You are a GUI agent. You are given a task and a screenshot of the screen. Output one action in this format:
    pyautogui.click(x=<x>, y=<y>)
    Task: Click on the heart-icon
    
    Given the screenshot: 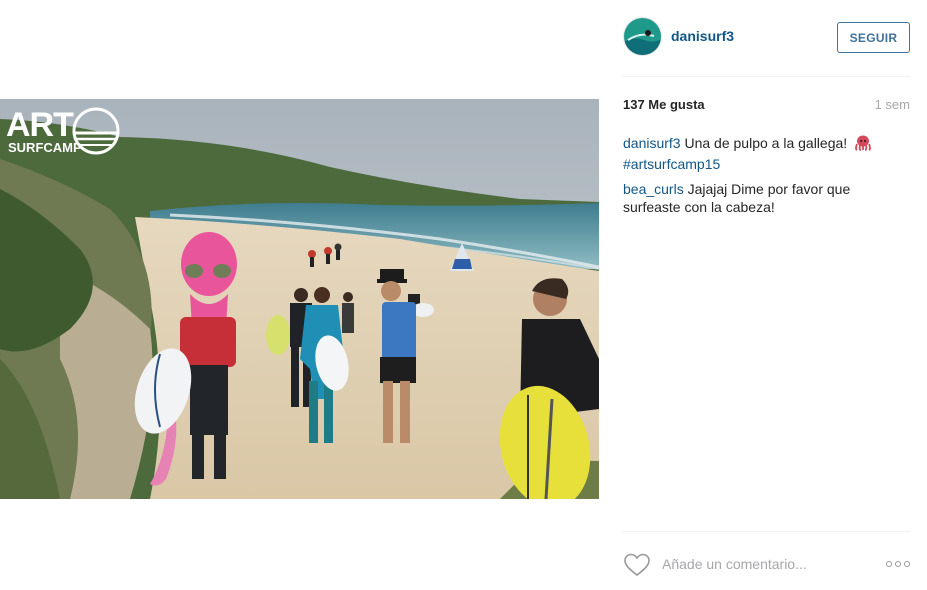 What is the action you would take?
    pyautogui.click(x=637, y=565)
    